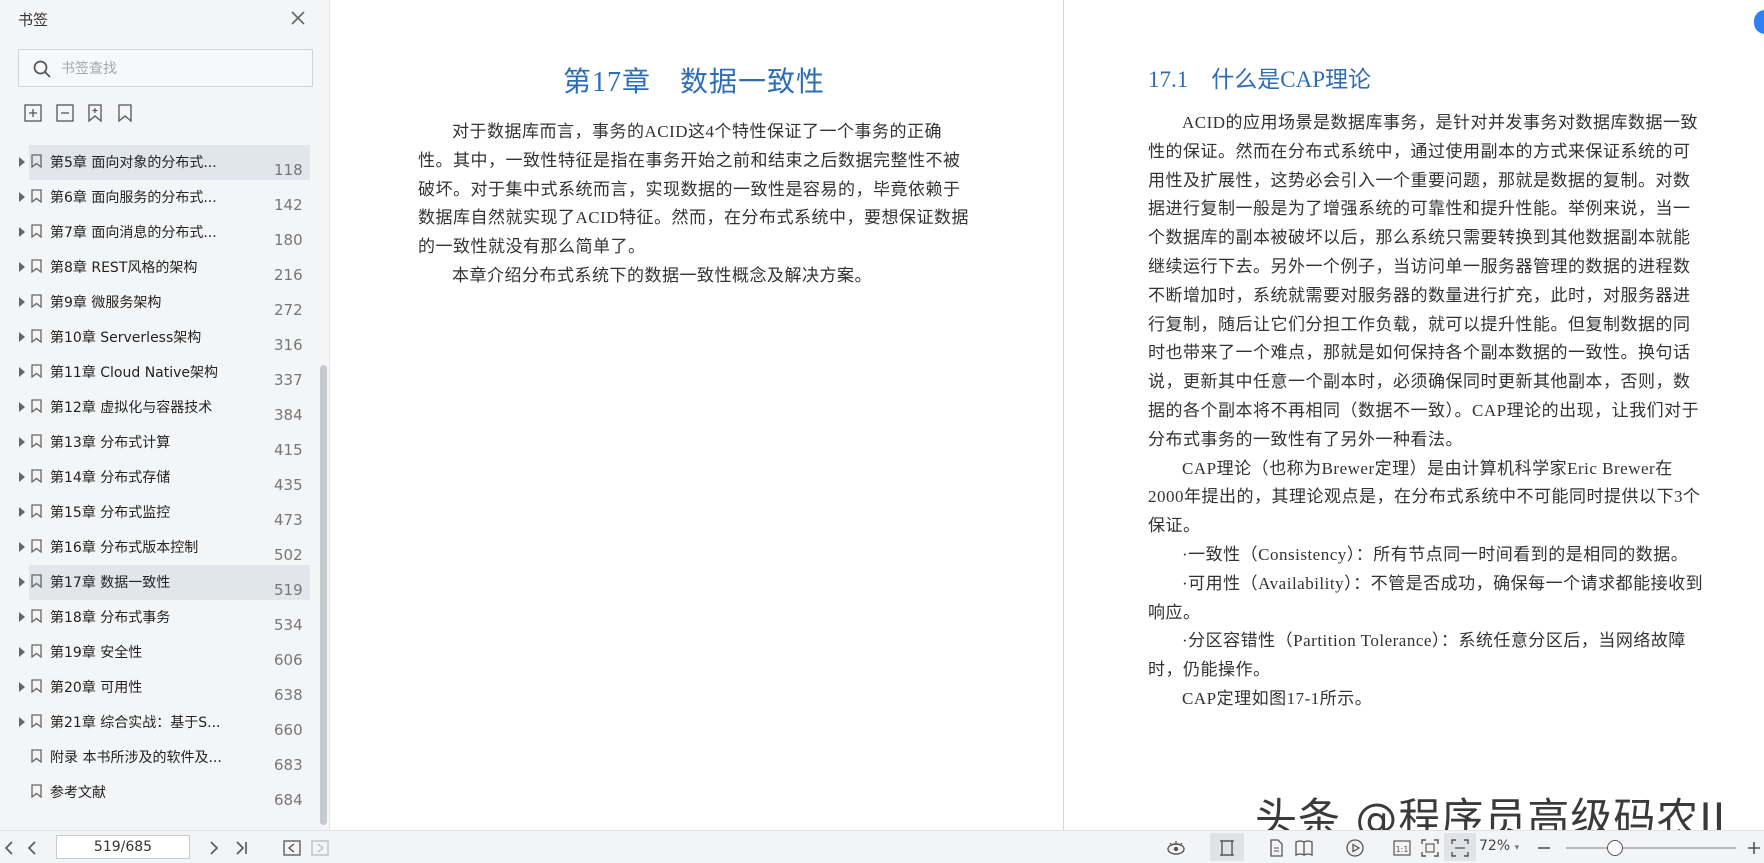 The height and width of the screenshot is (863, 1764). I want to click on bookmark-item: 附录 本书所涉及的软件及... 683, so click(160, 757).